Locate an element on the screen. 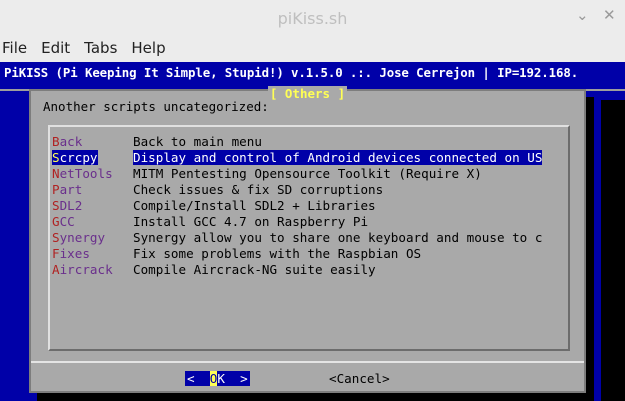  dialog-prompt: Another scripts uncategorized: is located at coordinates (156, 106).